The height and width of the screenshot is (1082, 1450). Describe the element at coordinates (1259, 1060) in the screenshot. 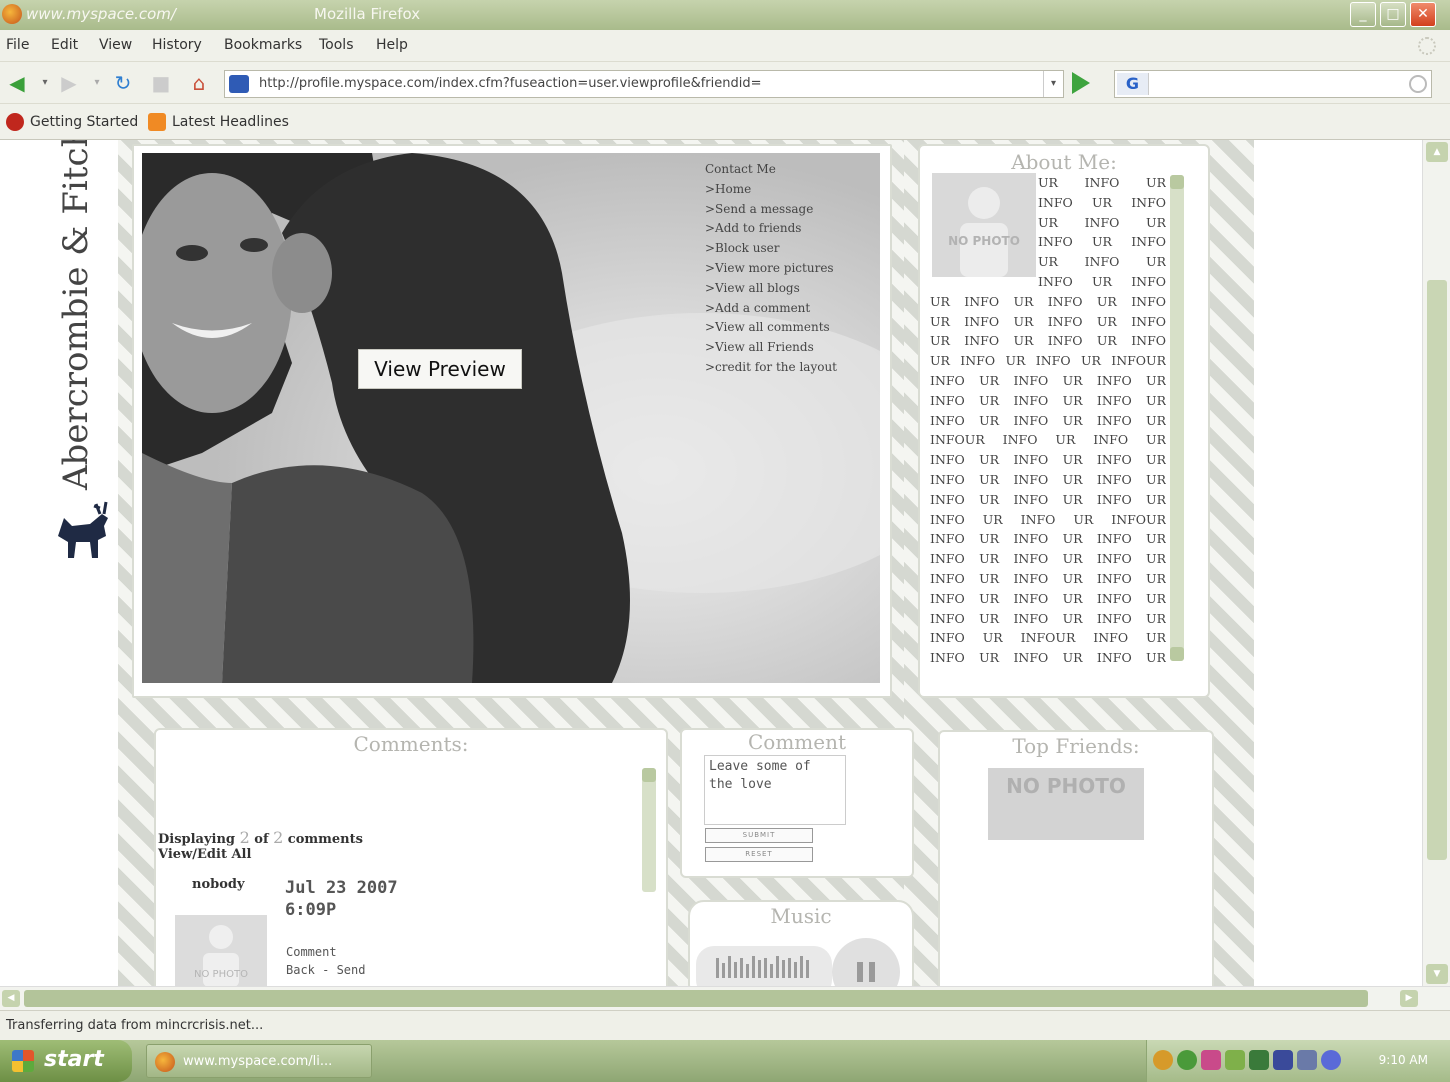

I see `tray-security-icon` at that location.